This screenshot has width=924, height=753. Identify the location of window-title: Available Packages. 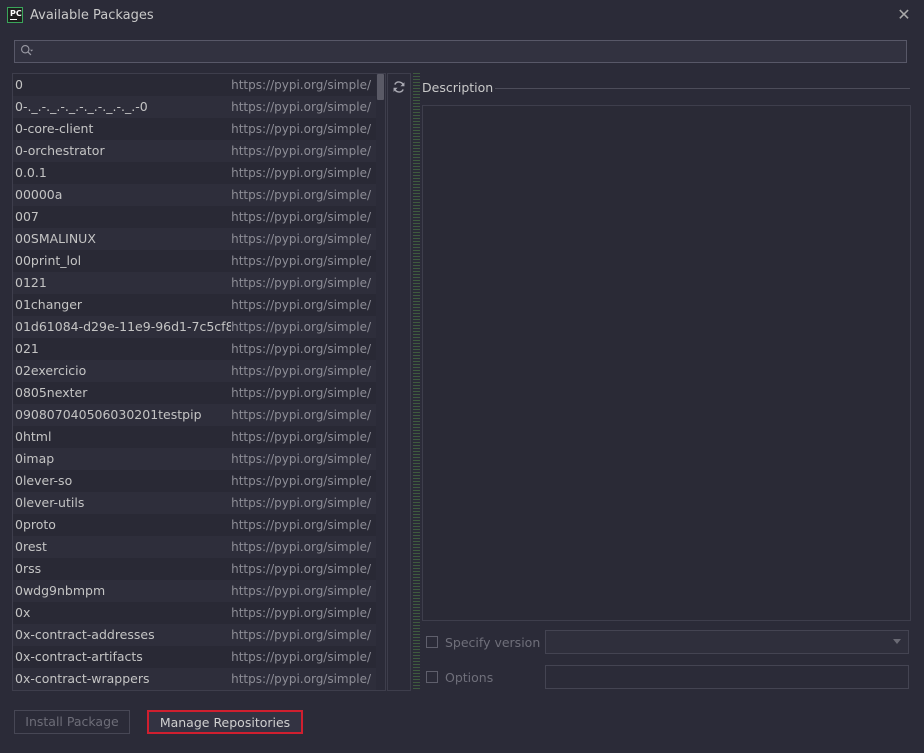
(92, 15).